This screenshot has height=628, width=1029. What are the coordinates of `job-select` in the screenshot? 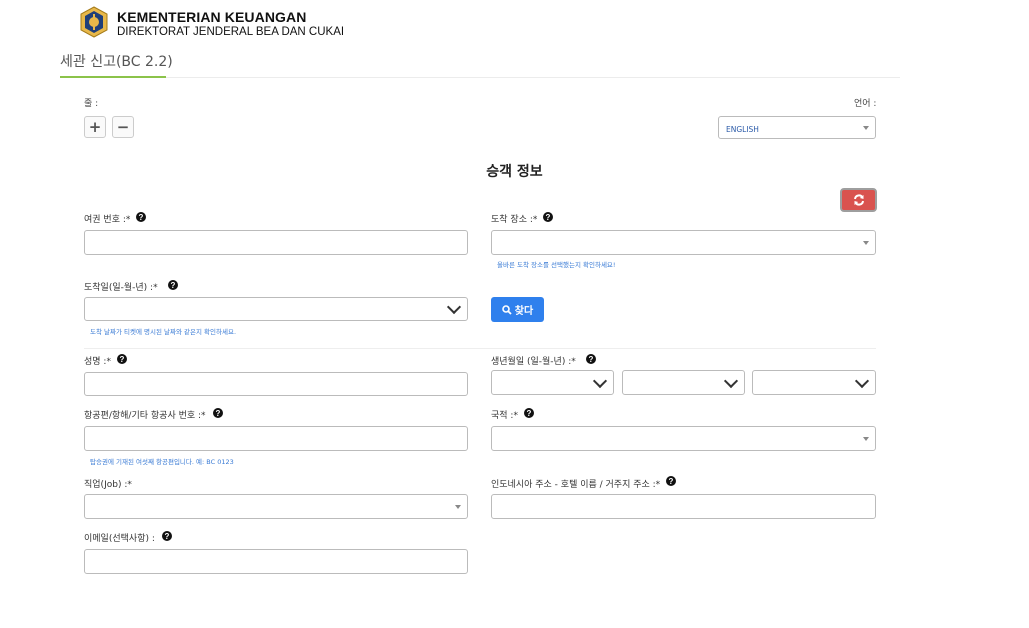 It's located at (276, 506).